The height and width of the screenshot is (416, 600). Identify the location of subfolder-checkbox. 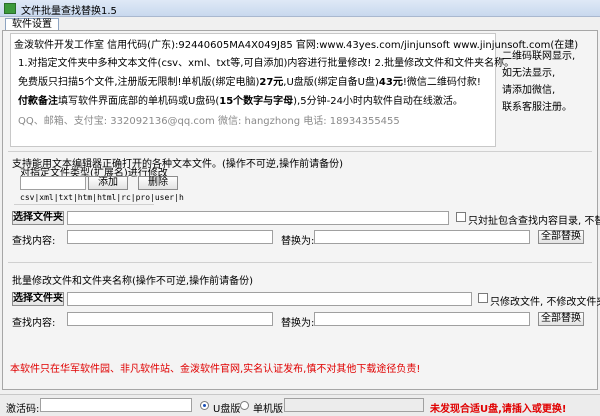
(461, 217).